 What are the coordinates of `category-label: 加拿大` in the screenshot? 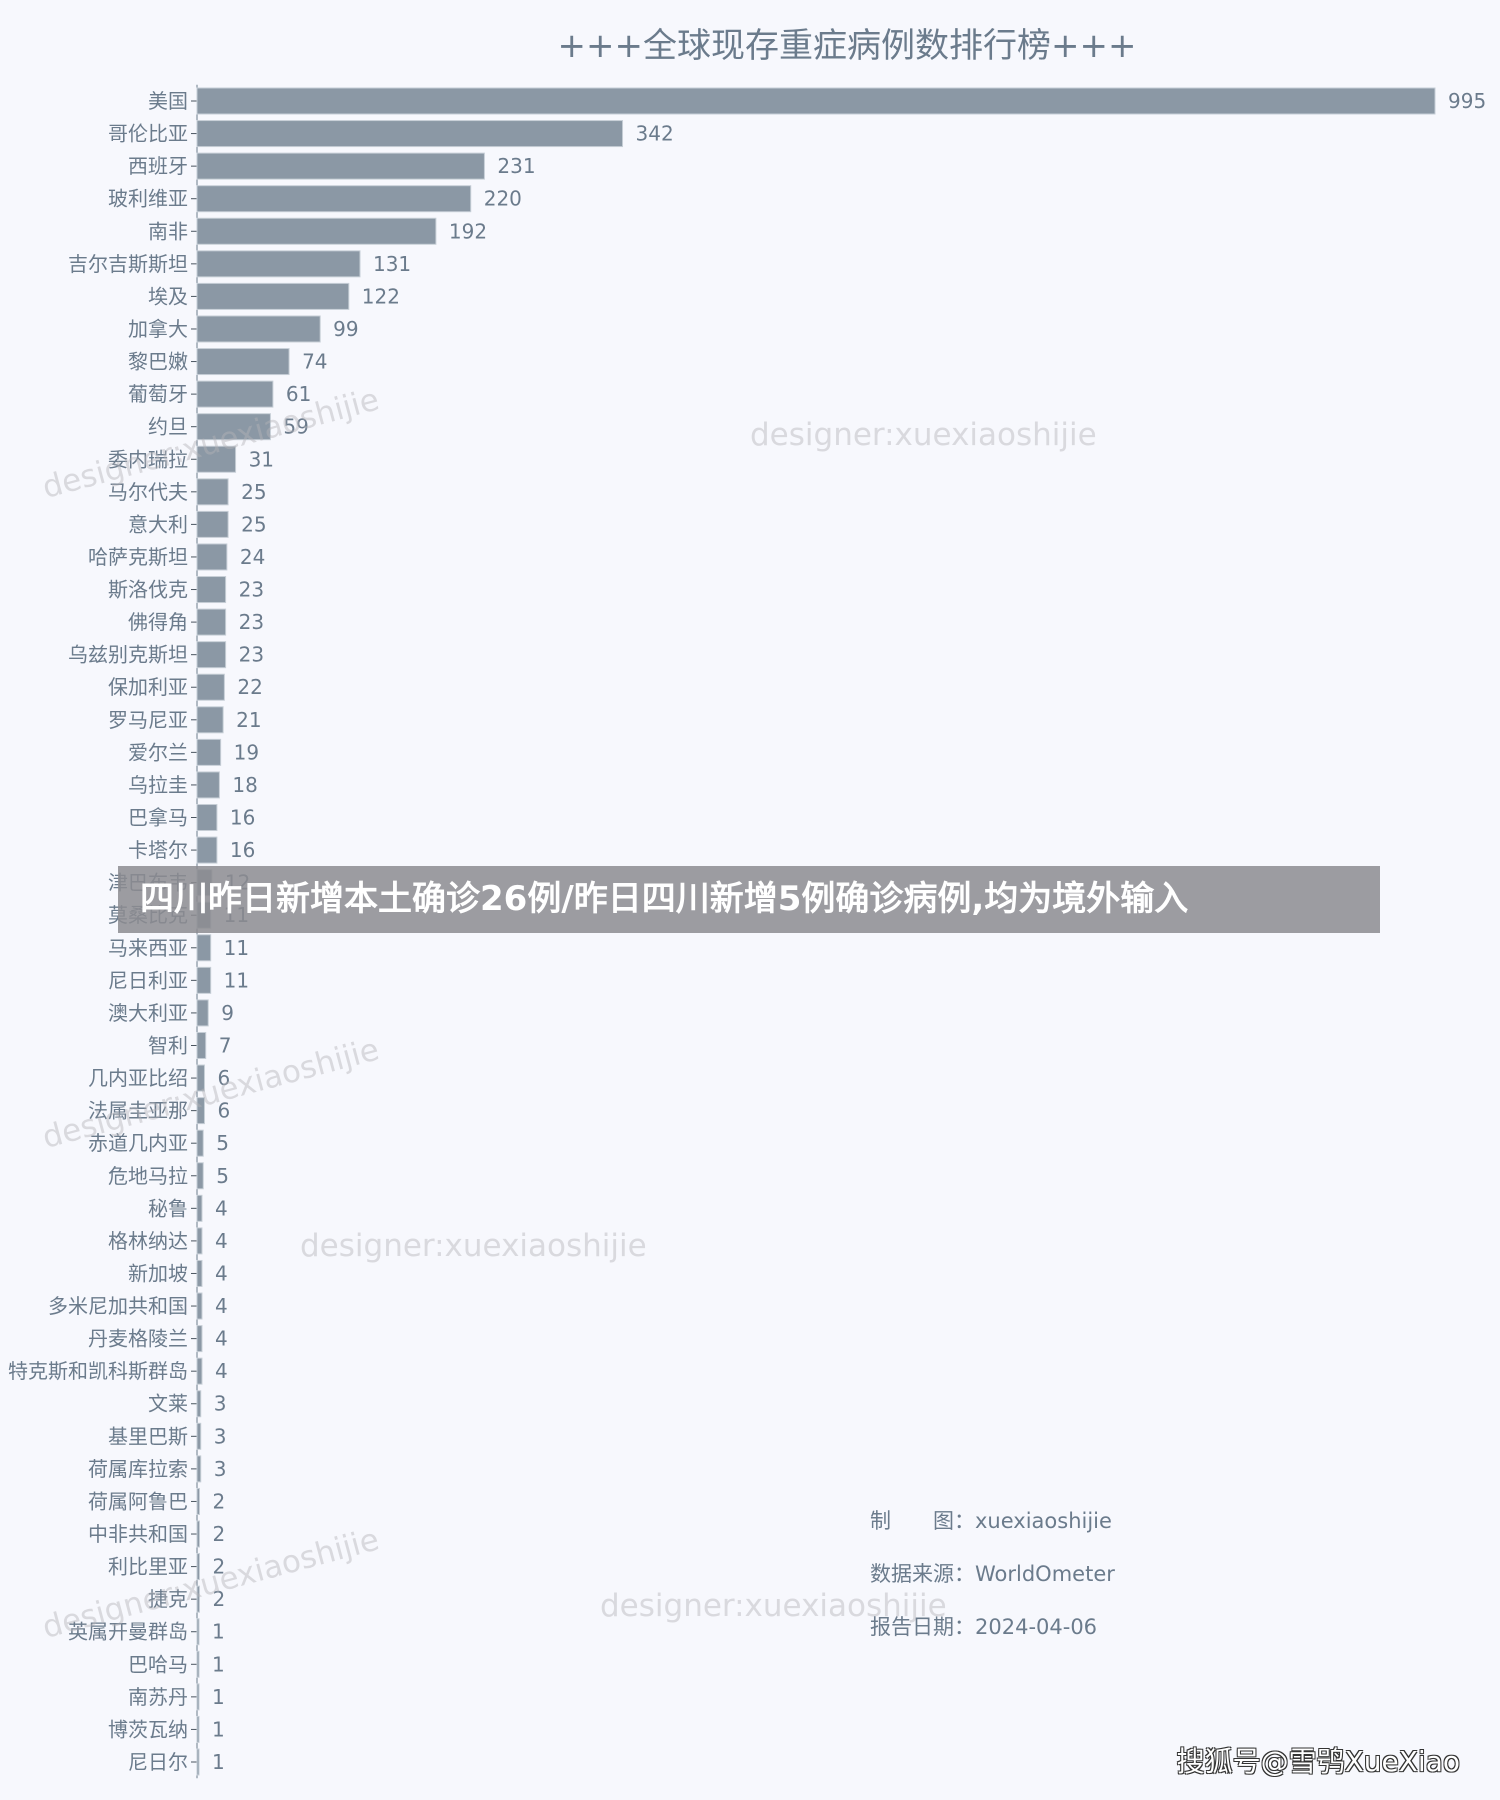 It's located at (158, 329).